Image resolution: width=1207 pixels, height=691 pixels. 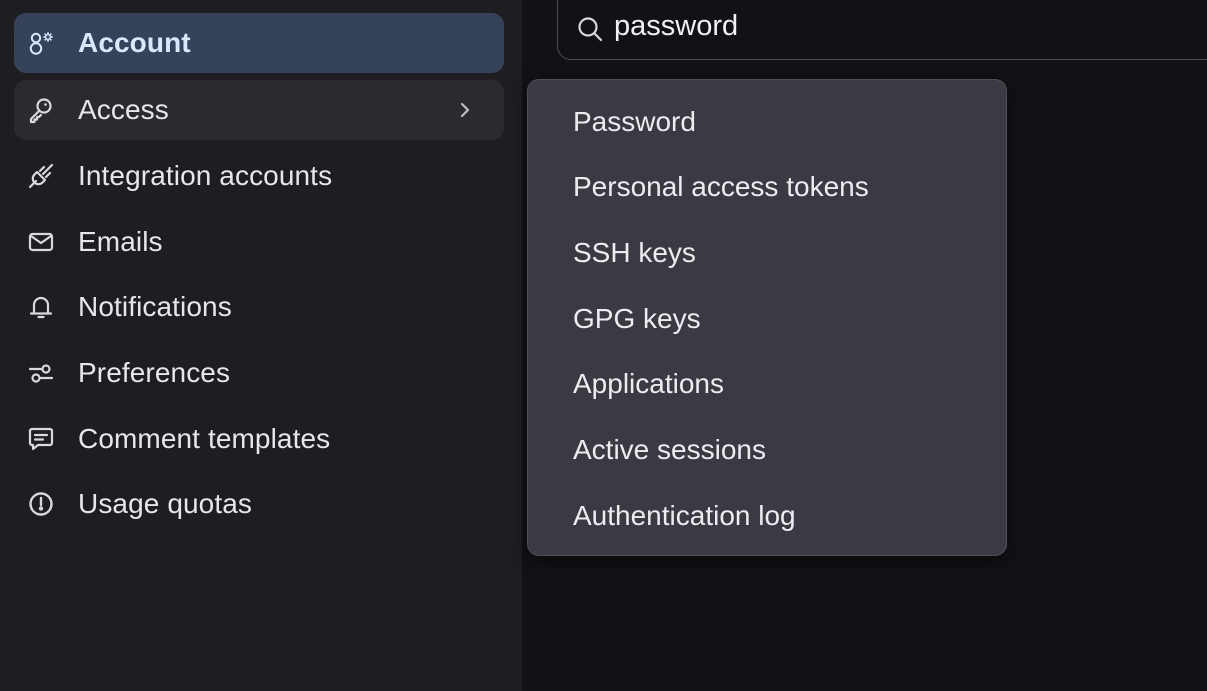 What do you see at coordinates (205, 175) in the screenshot?
I see `sidebar-item-label: Integration accounts` at bounding box center [205, 175].